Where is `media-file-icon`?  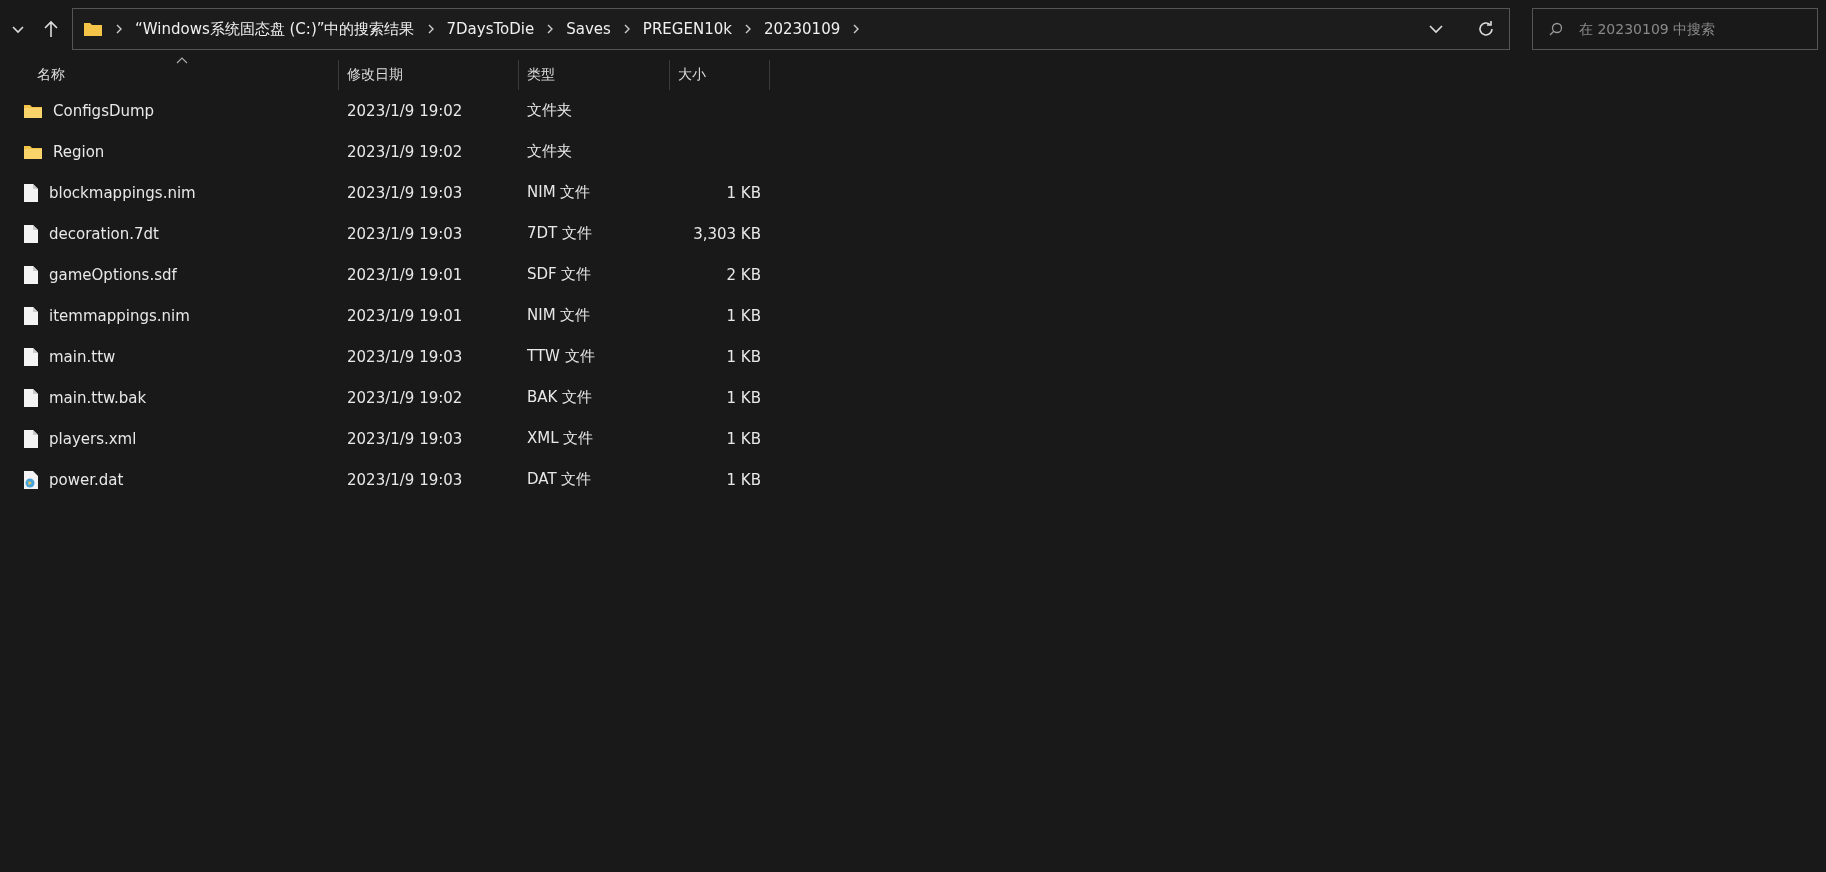
media-file-icon is located at coordinates (31, 479).